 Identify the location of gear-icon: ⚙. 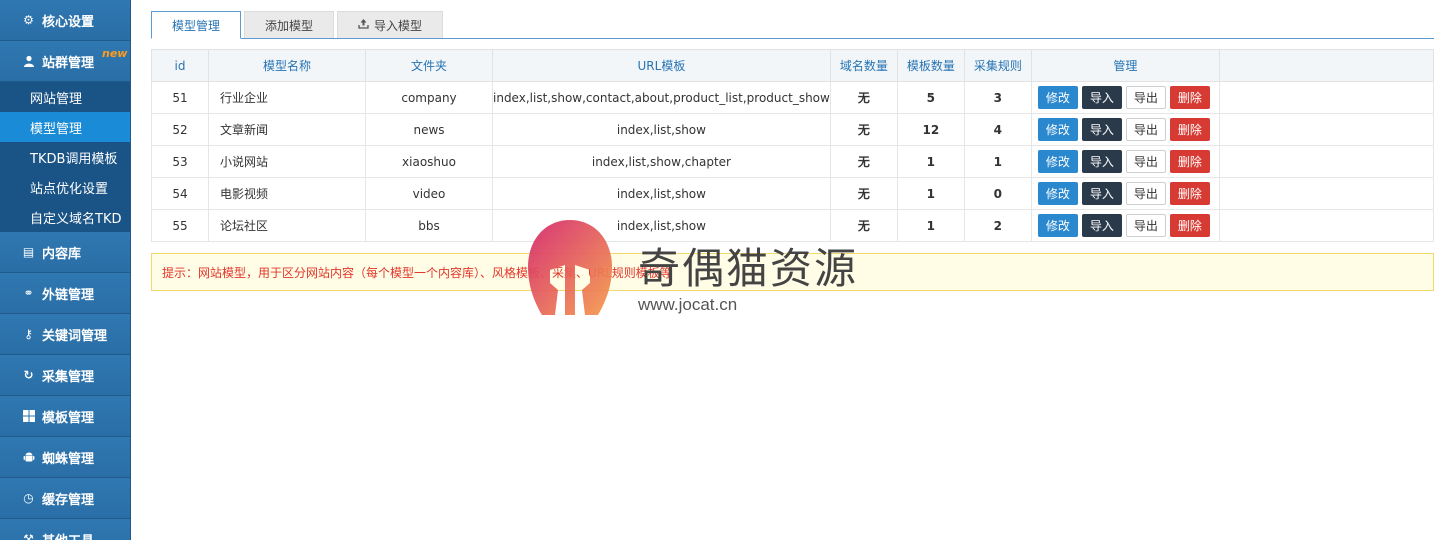
(28, 20).